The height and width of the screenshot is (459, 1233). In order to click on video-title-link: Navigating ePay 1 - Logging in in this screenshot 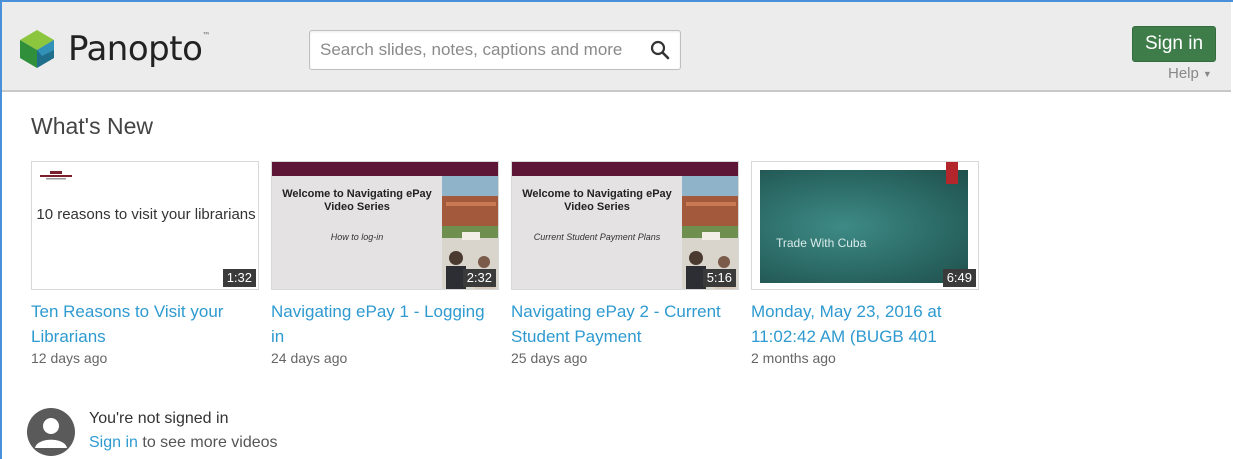, I will do `click(386, 324)`.